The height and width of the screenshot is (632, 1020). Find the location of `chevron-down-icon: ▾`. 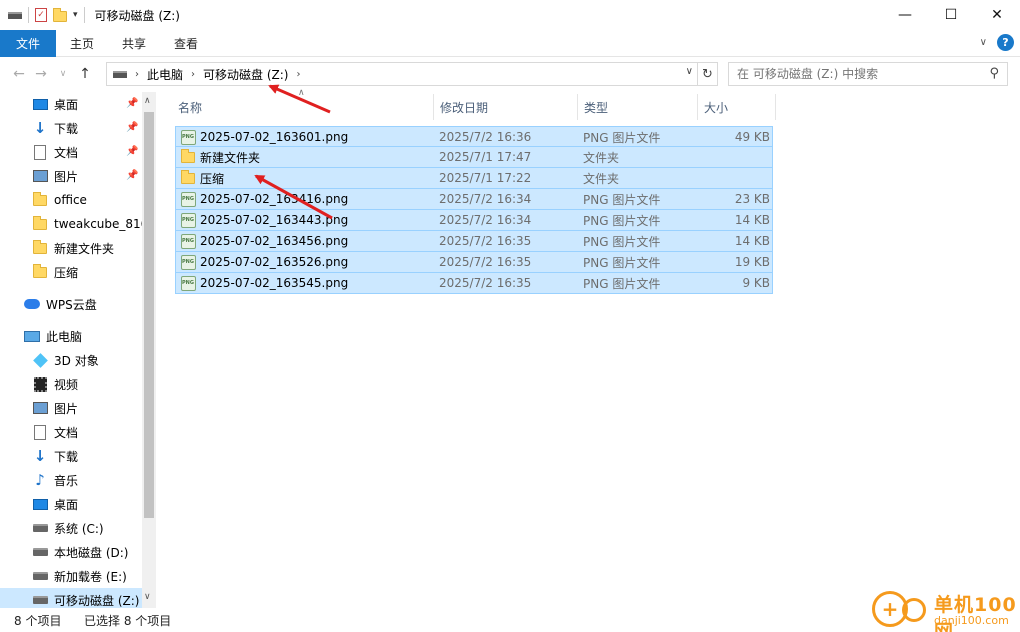

chevron-down-icon: ▾ is located at coordinates (75, 15).